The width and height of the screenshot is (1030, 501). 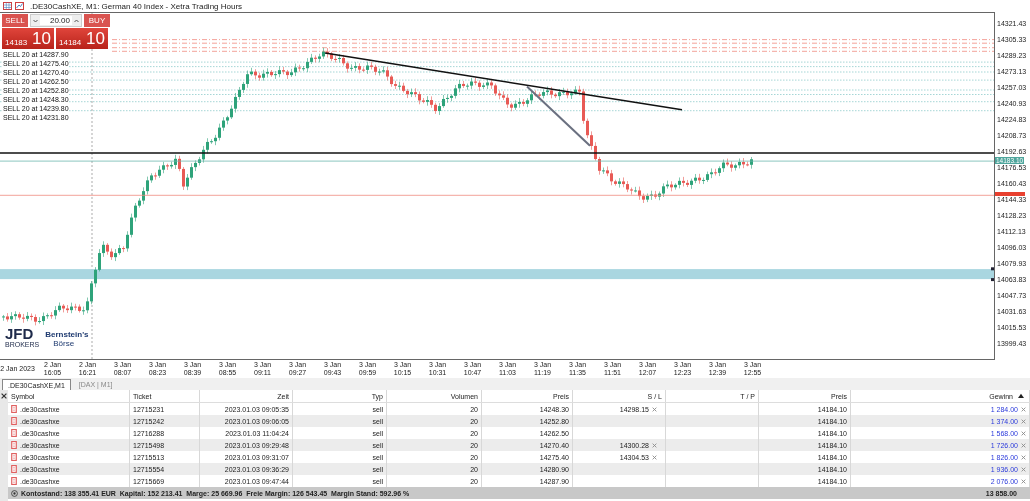 I want to click on ask-price: 14184, so click(x=70, y=42).